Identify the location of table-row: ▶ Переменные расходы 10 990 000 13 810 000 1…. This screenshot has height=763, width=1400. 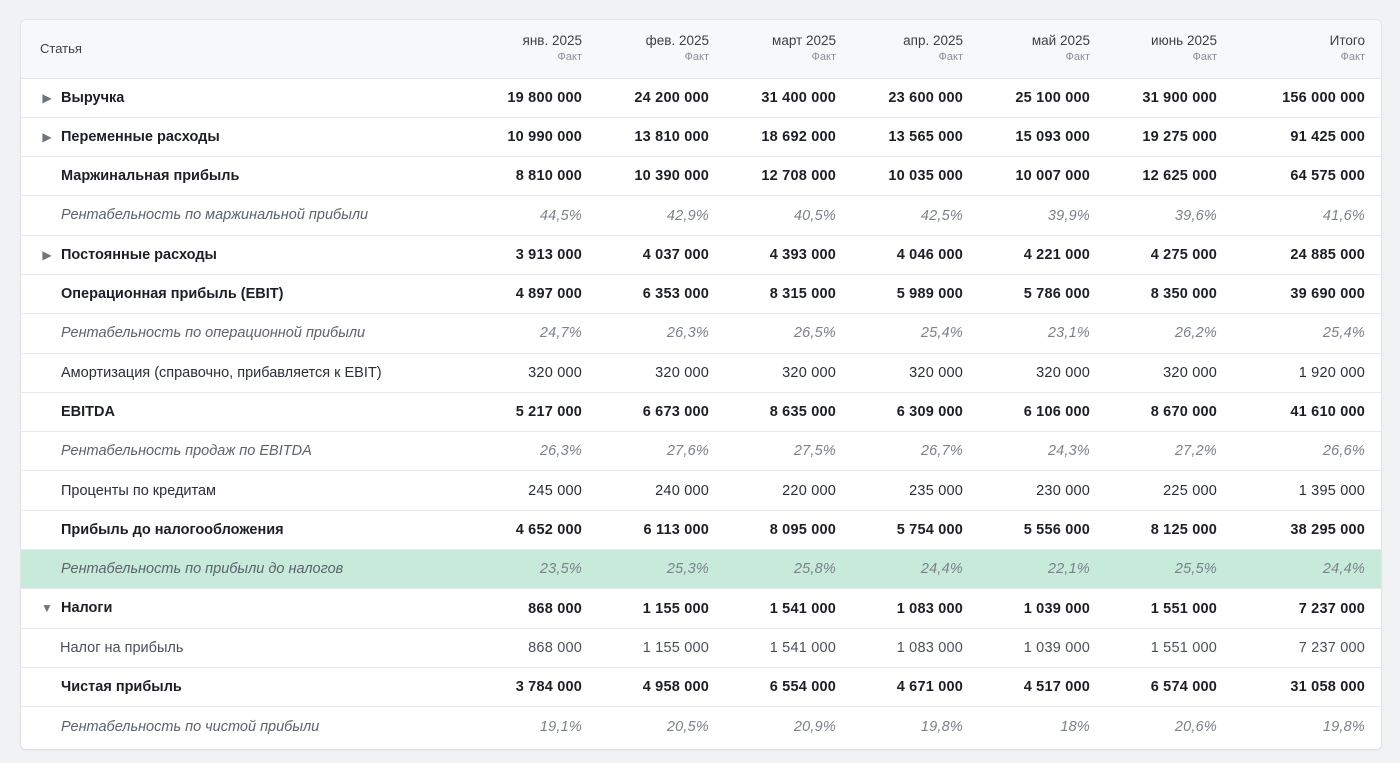
(701, 137).